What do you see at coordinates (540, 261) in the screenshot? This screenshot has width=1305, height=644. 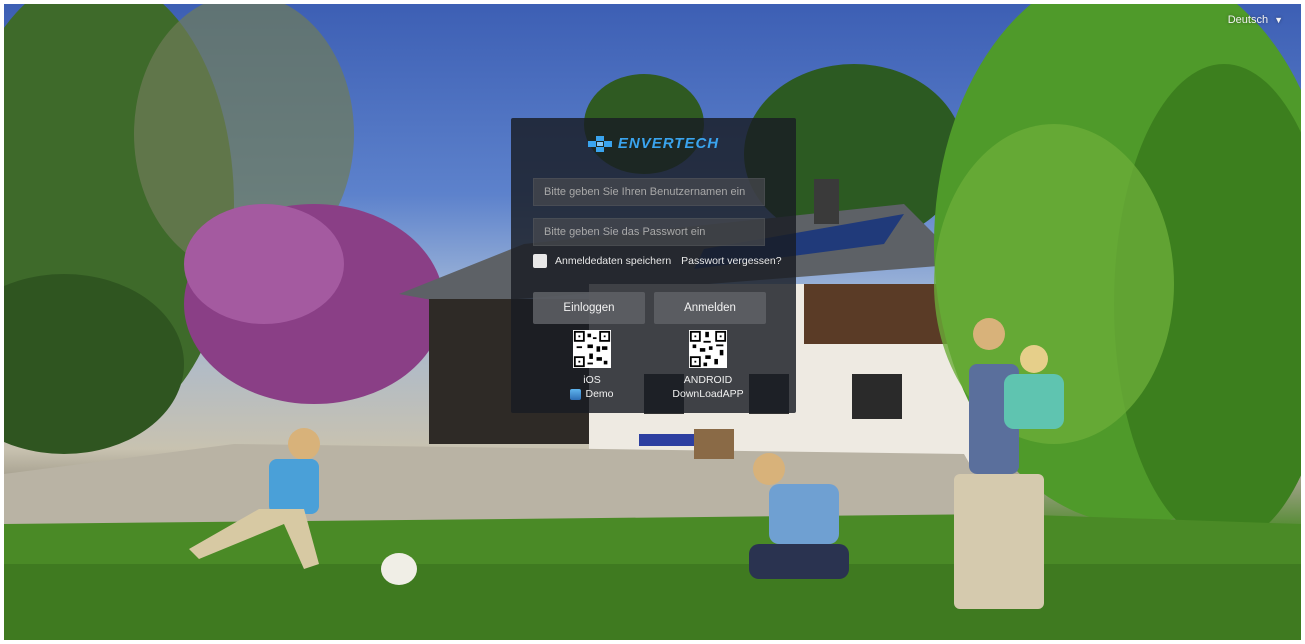 I see `remember-checkbox` at bounding box center [540, 261].